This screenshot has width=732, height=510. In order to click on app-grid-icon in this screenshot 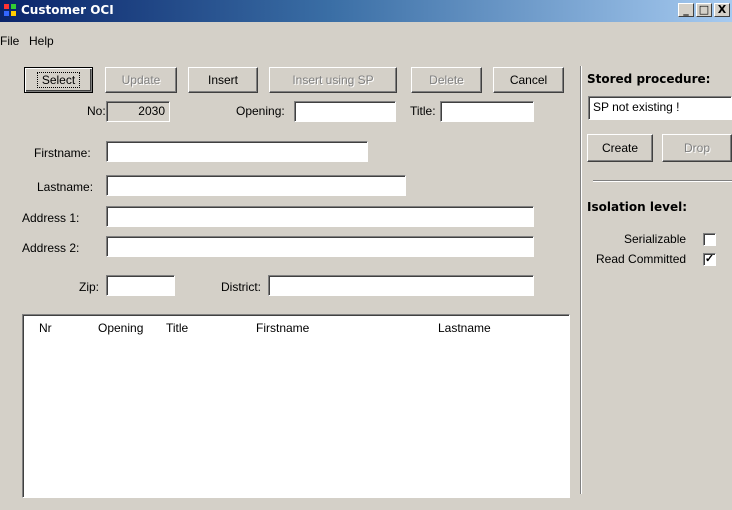, I will do `click(11, 11)`.